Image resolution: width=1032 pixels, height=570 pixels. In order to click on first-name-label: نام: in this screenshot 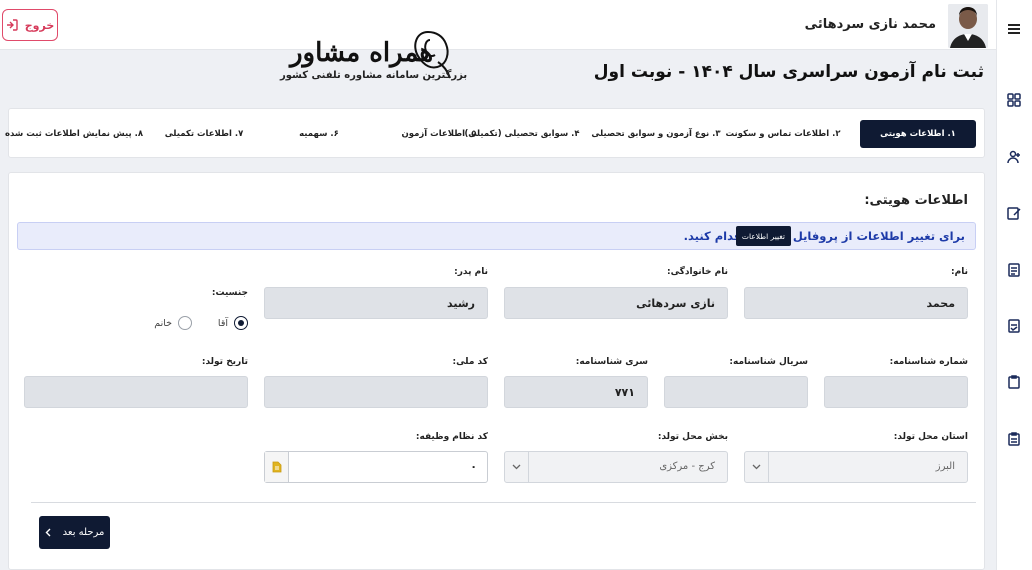, I will do `click(959, 272)`.